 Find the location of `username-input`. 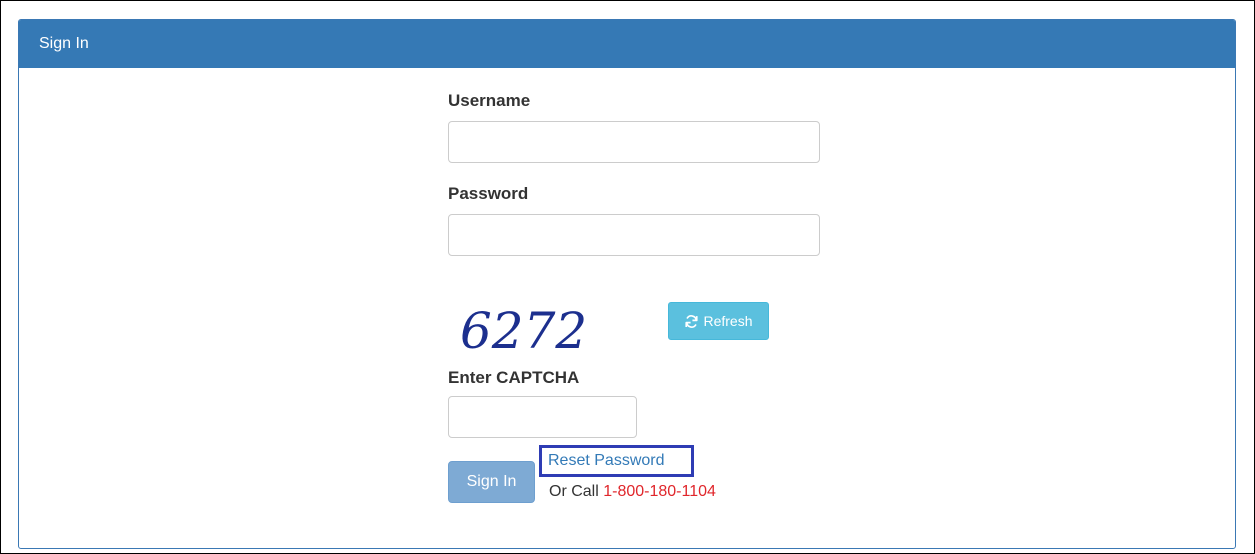

username-input is located at coordinates (634, 142).